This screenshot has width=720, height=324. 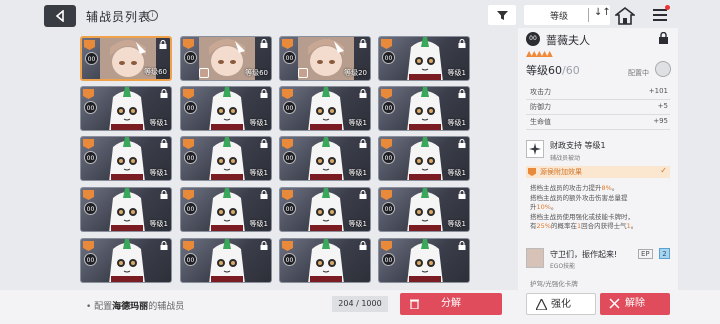 What do you see at coordinates (563, 266) in the screenshot?
I see `ego-skill-subtitle: EGO技能` at bounding box center [563, 266].